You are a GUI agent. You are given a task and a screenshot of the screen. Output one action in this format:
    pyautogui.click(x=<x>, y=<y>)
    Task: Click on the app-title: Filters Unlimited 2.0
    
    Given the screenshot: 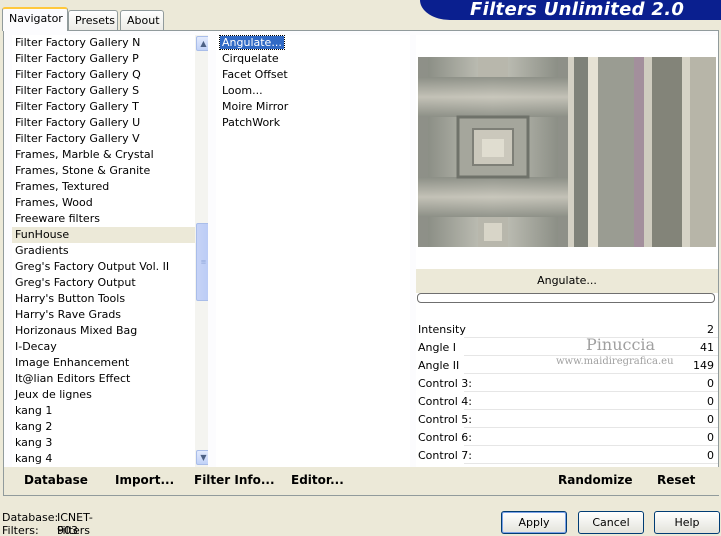 What is the action you would take?
    pyautogui.click(x=570, y=10)
    